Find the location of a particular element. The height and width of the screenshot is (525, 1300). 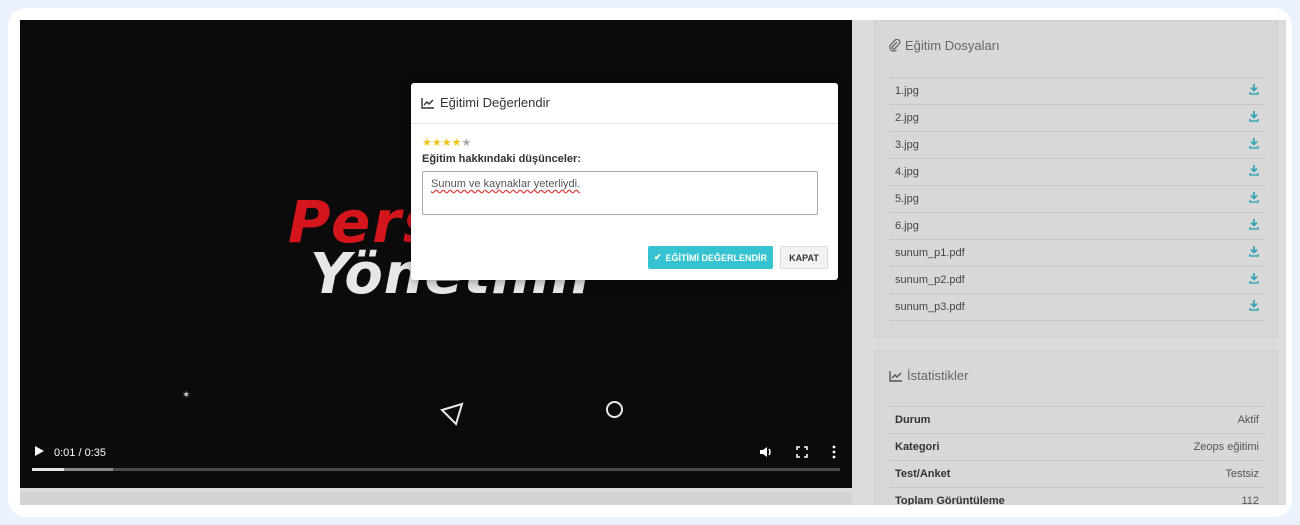

fullscreen-icon is located at coordinates (802, 452).